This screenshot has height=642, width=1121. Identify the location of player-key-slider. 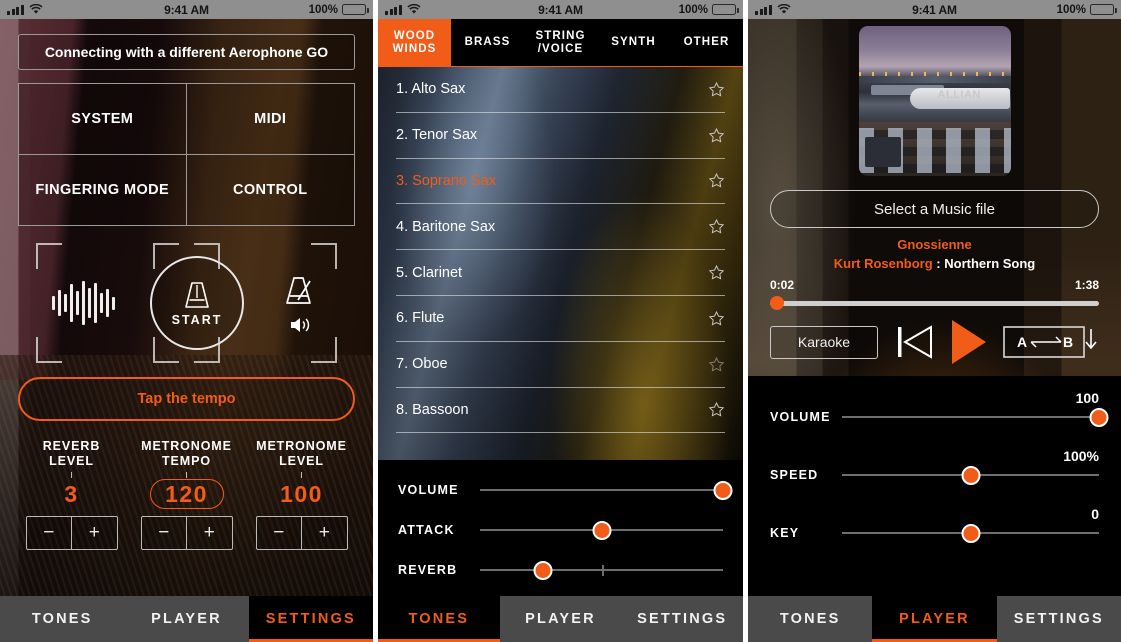
(970, 533).